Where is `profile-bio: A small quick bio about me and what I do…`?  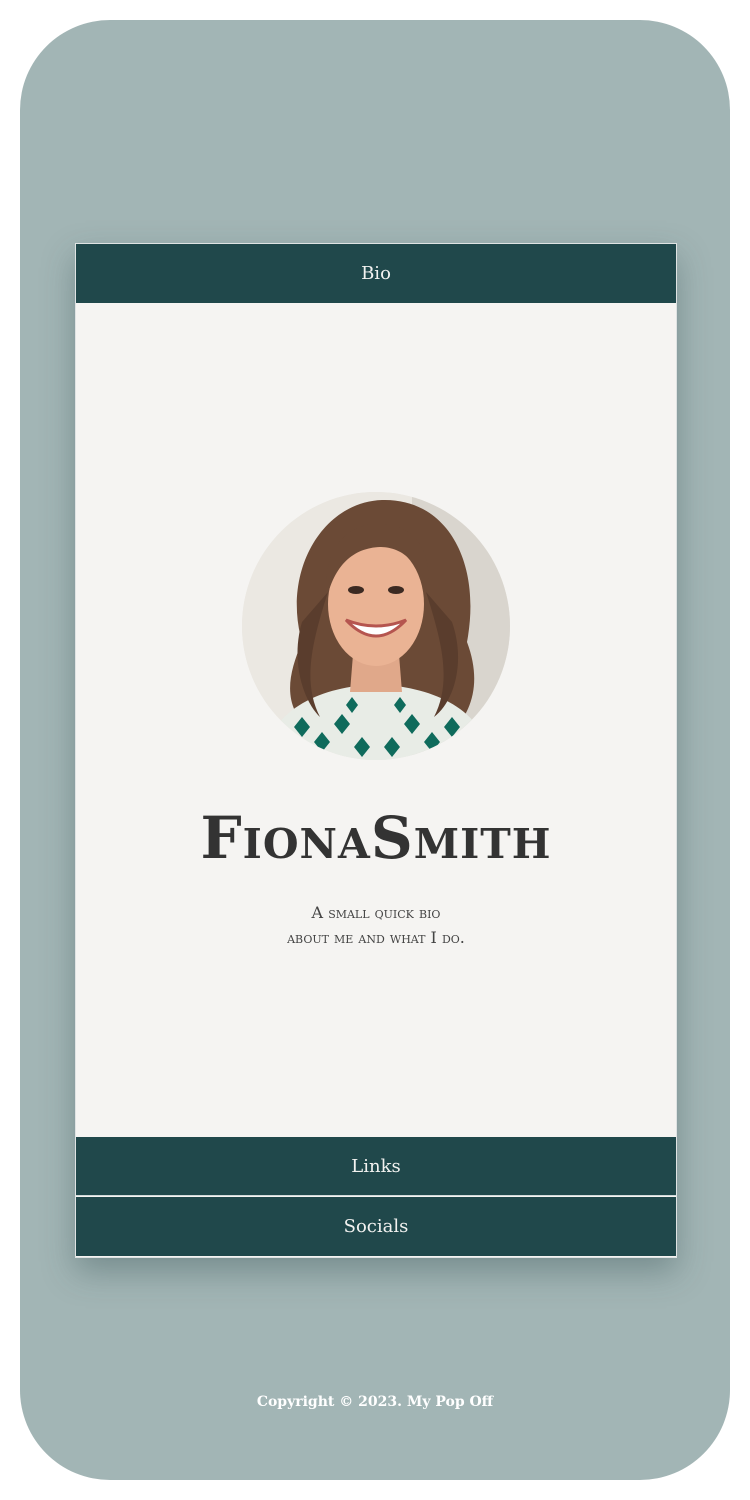
profile-bio: A small quick bio about me and what I do… is located at coordinates (376, 925).